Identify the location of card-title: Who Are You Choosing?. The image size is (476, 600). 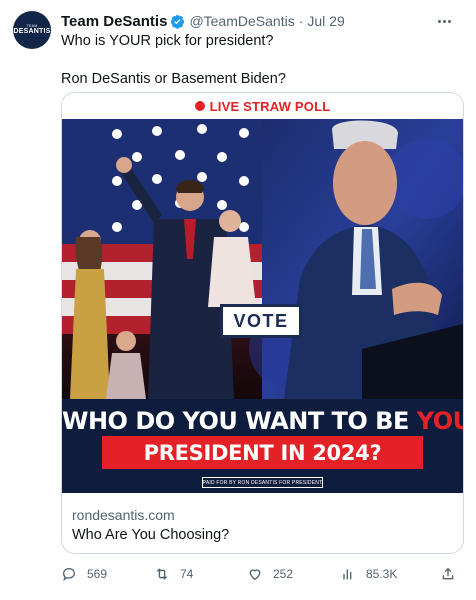
(150, 535).